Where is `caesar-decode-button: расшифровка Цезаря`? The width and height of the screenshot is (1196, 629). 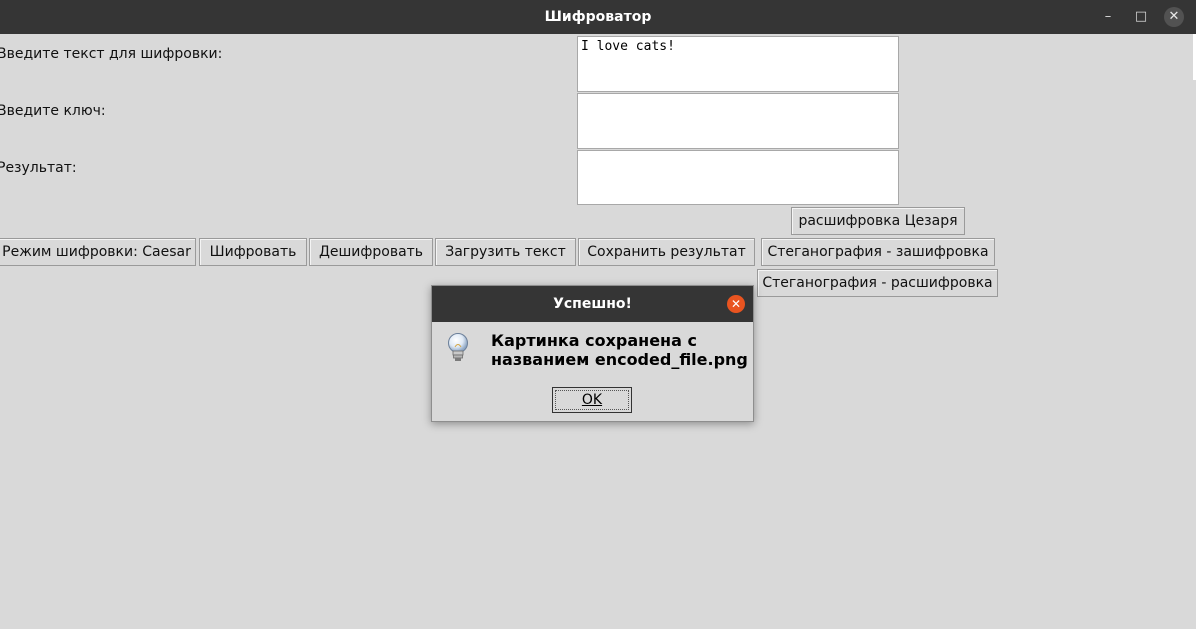
caesar-decode-button: расшифровка Цезаря is located at coordinates (878, 221).